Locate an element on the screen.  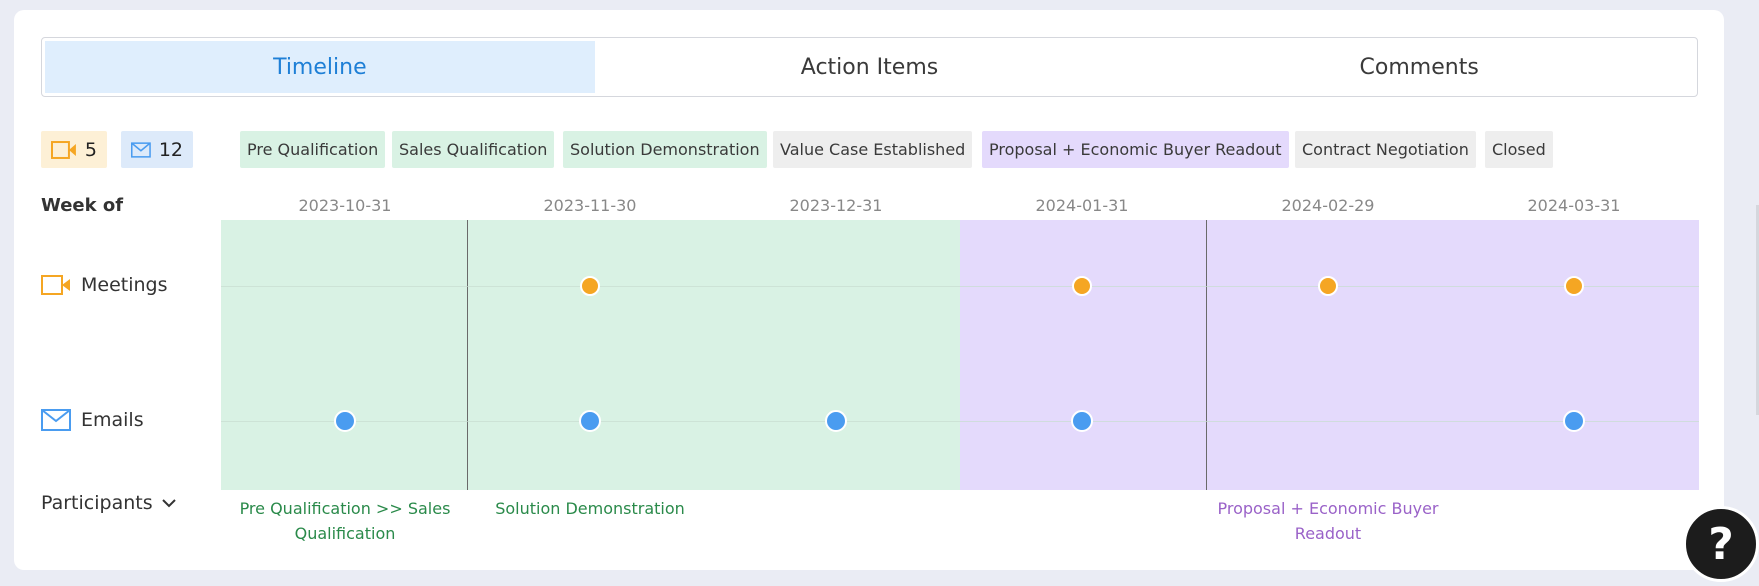
date-label: 2023-11-30 is located at coordinates (590, 205).